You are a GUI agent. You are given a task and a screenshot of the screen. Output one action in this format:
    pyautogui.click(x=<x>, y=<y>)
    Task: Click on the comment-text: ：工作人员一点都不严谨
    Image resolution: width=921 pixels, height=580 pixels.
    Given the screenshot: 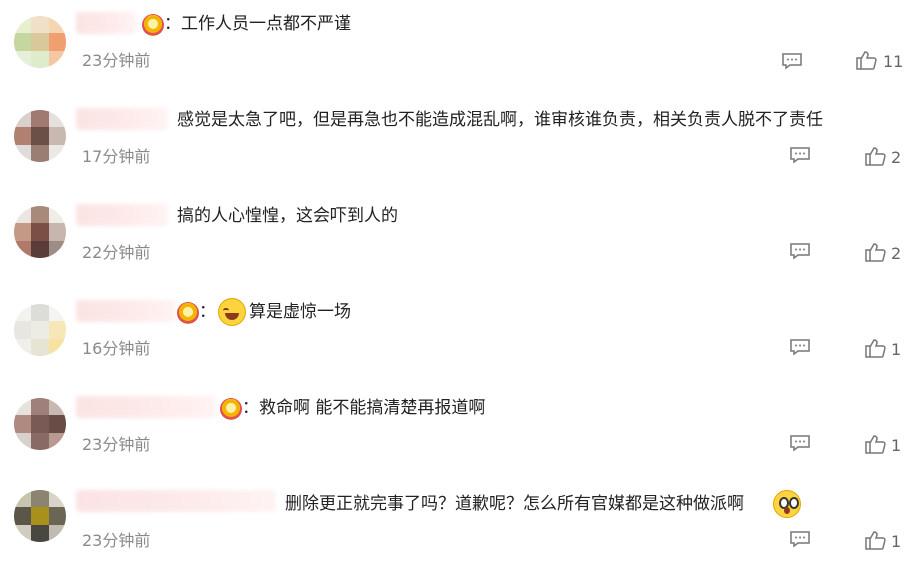 What is the action you would take?
    pyautogui.click(x=257, y=24)
    